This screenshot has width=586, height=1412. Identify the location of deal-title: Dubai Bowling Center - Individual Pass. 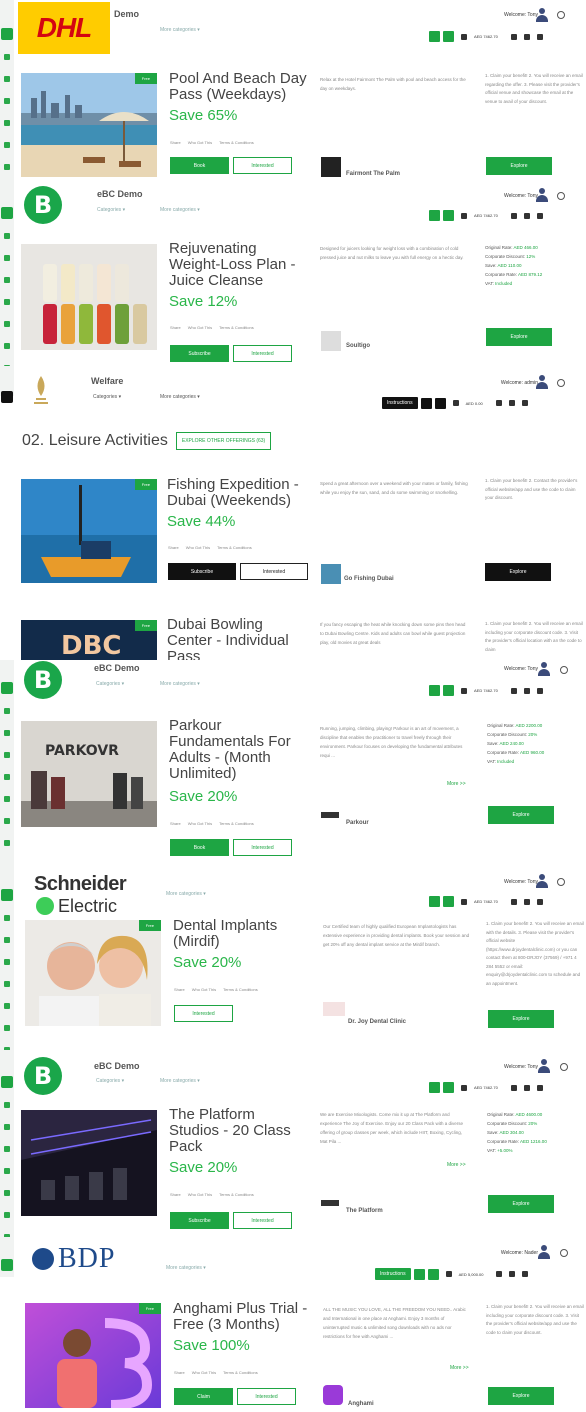
(239, 639).